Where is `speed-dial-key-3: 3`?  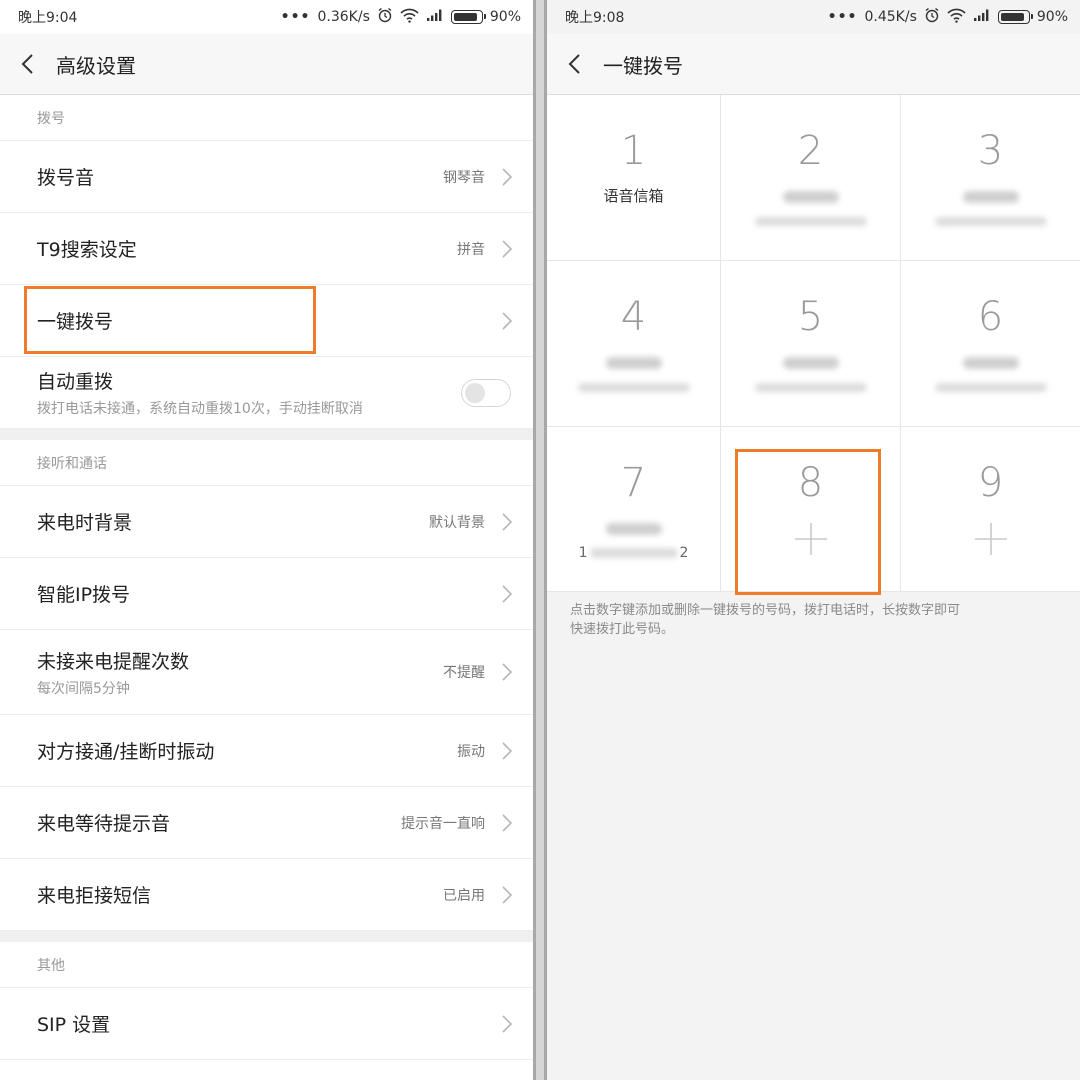 speed-dial-key-3: 3 is located at coordinates (990, 178).